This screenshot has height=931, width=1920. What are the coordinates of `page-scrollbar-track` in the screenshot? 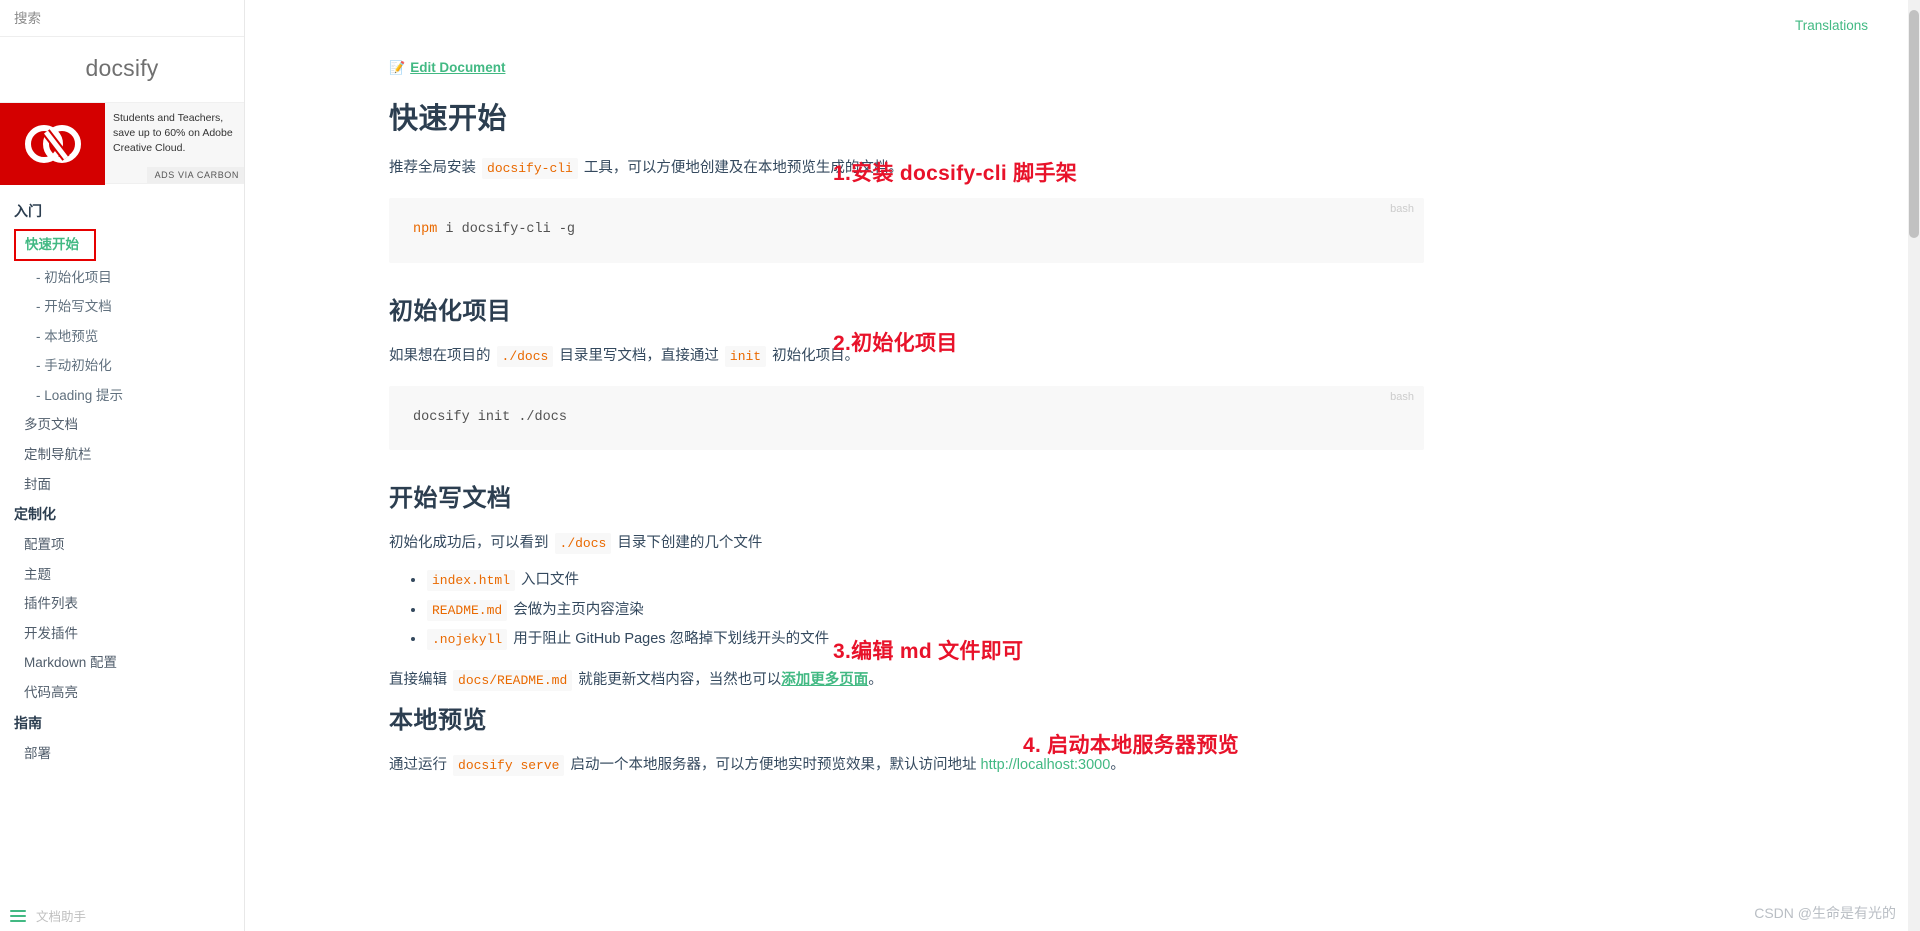 It's located at (1914, 465).